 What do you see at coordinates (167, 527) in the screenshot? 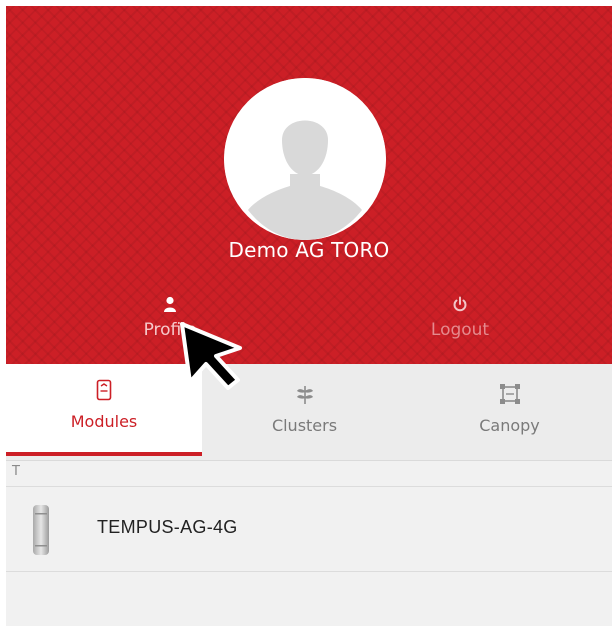
I see `device-name: TEMPUS-AG-4G` at bounding box center [167, 527].